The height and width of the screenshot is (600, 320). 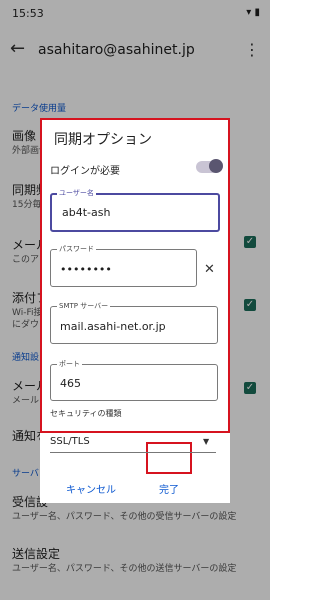 I want to click on dialog-title: 同期オプション, so click(x=103, y=140).